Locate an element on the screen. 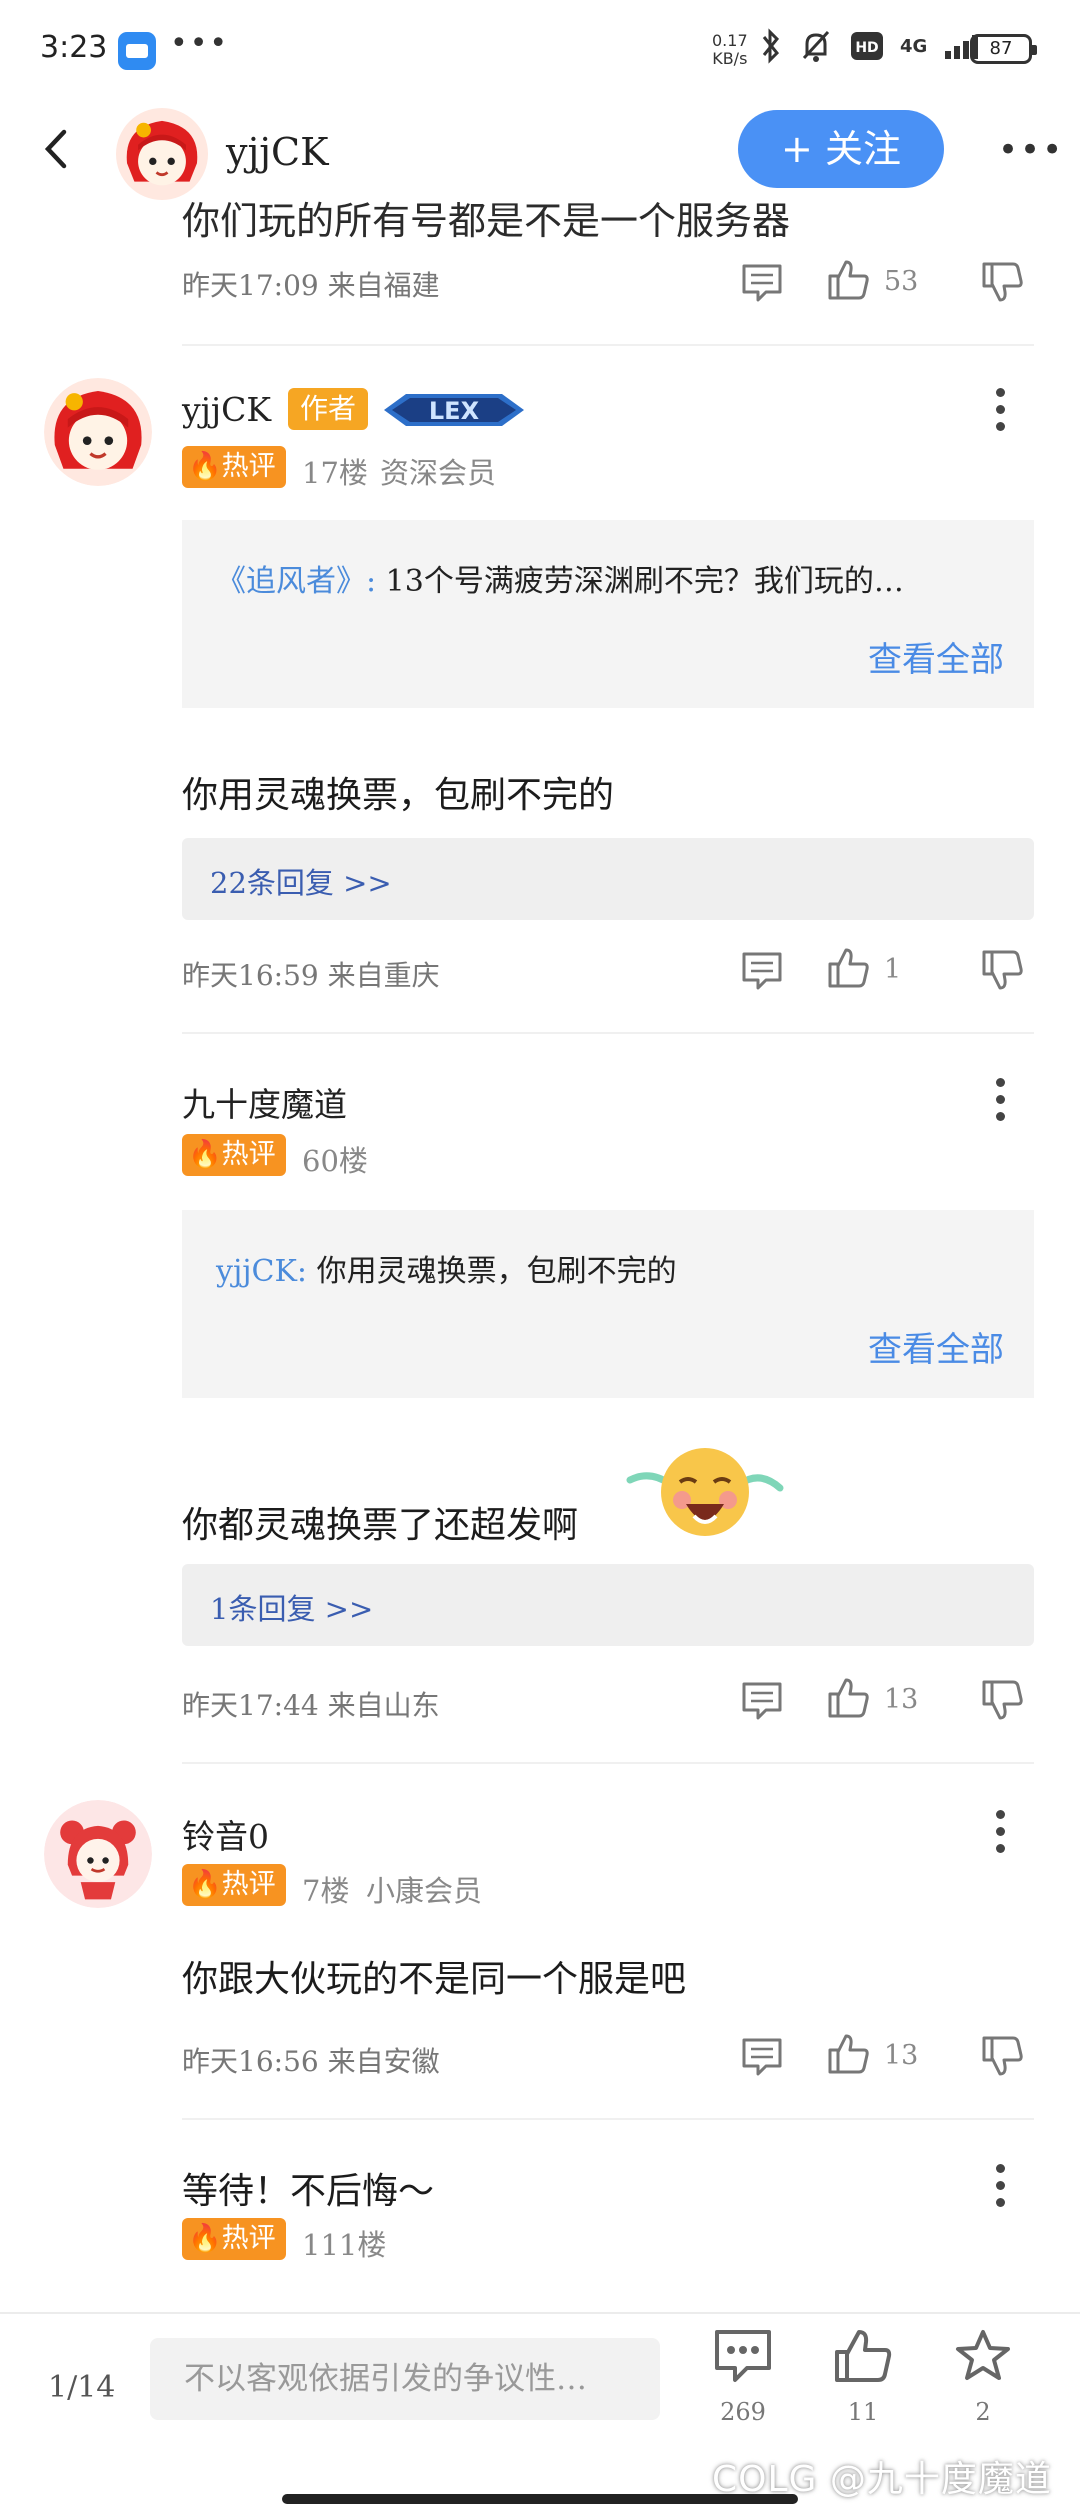  crying-laughing-emoji-icon is located at coordinates (705, 1492).